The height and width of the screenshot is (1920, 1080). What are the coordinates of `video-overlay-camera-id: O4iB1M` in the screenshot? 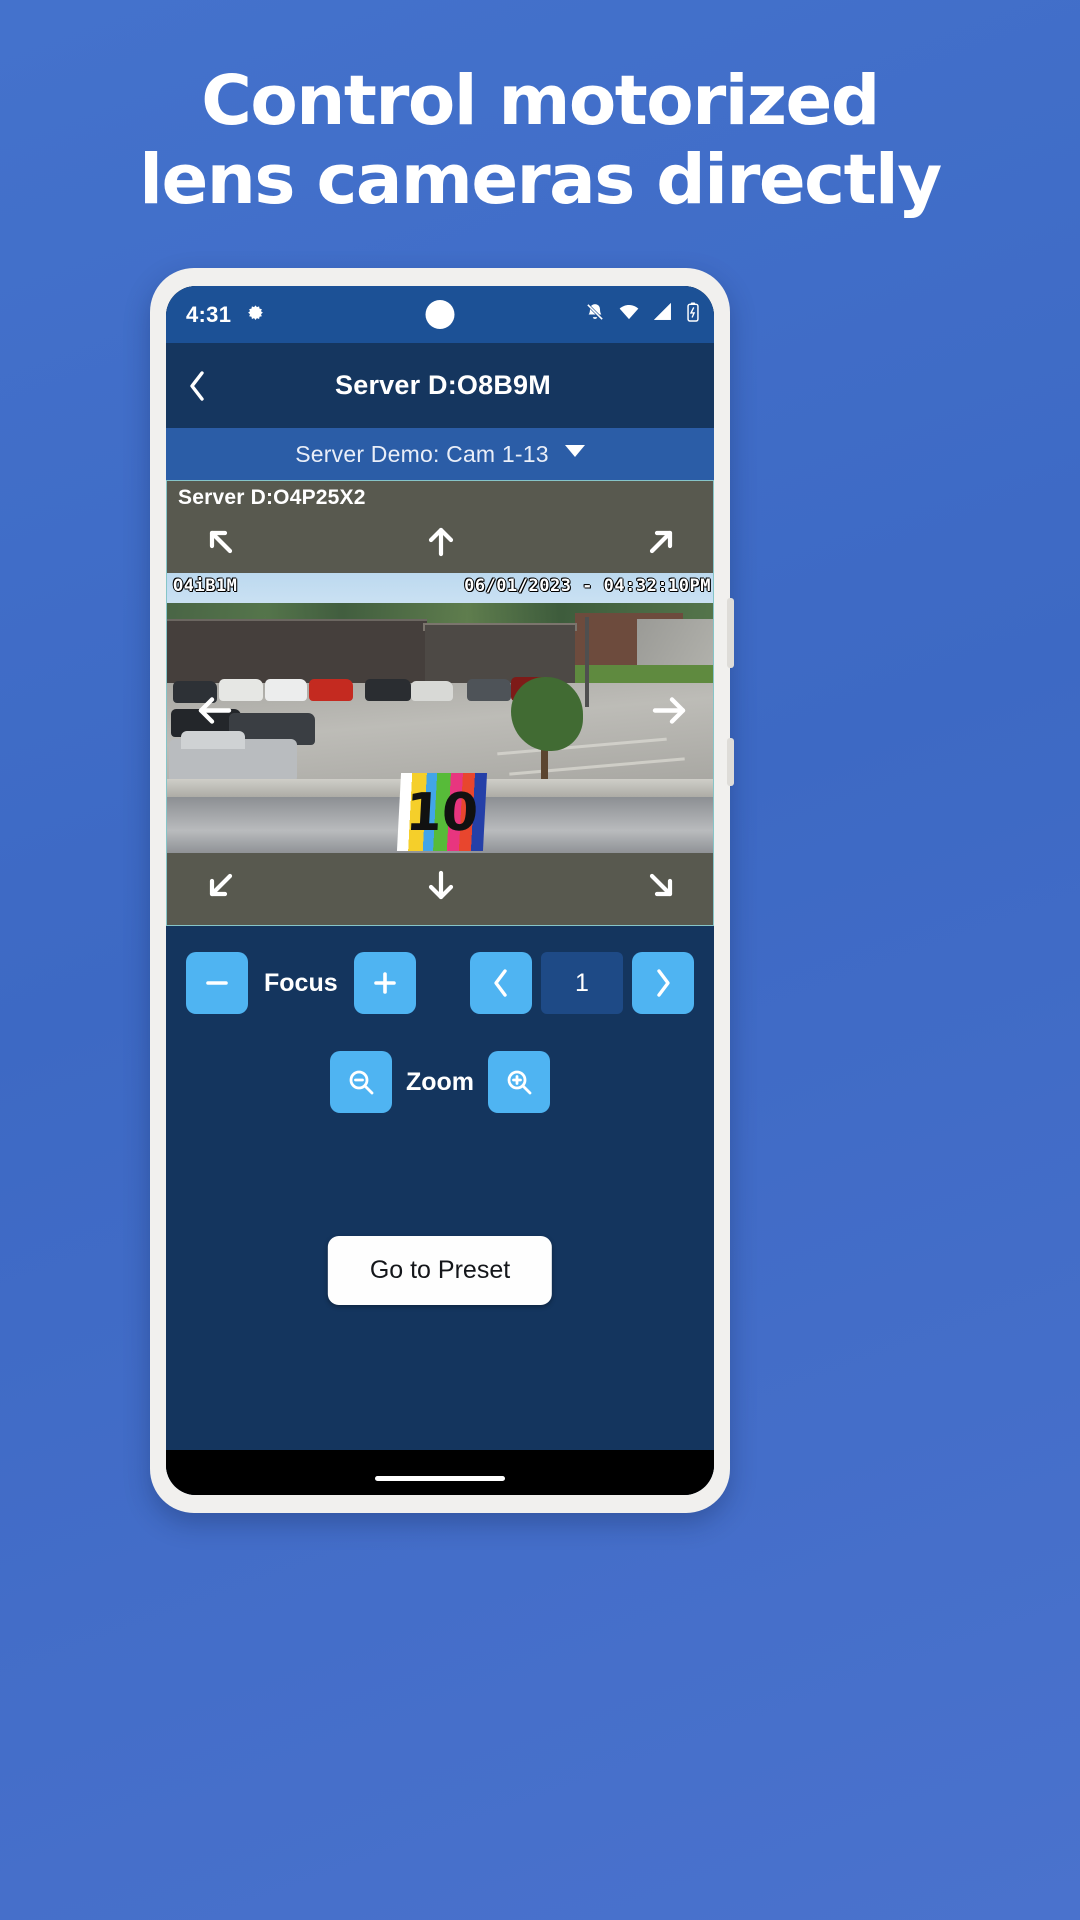 It's located at (205, 586).